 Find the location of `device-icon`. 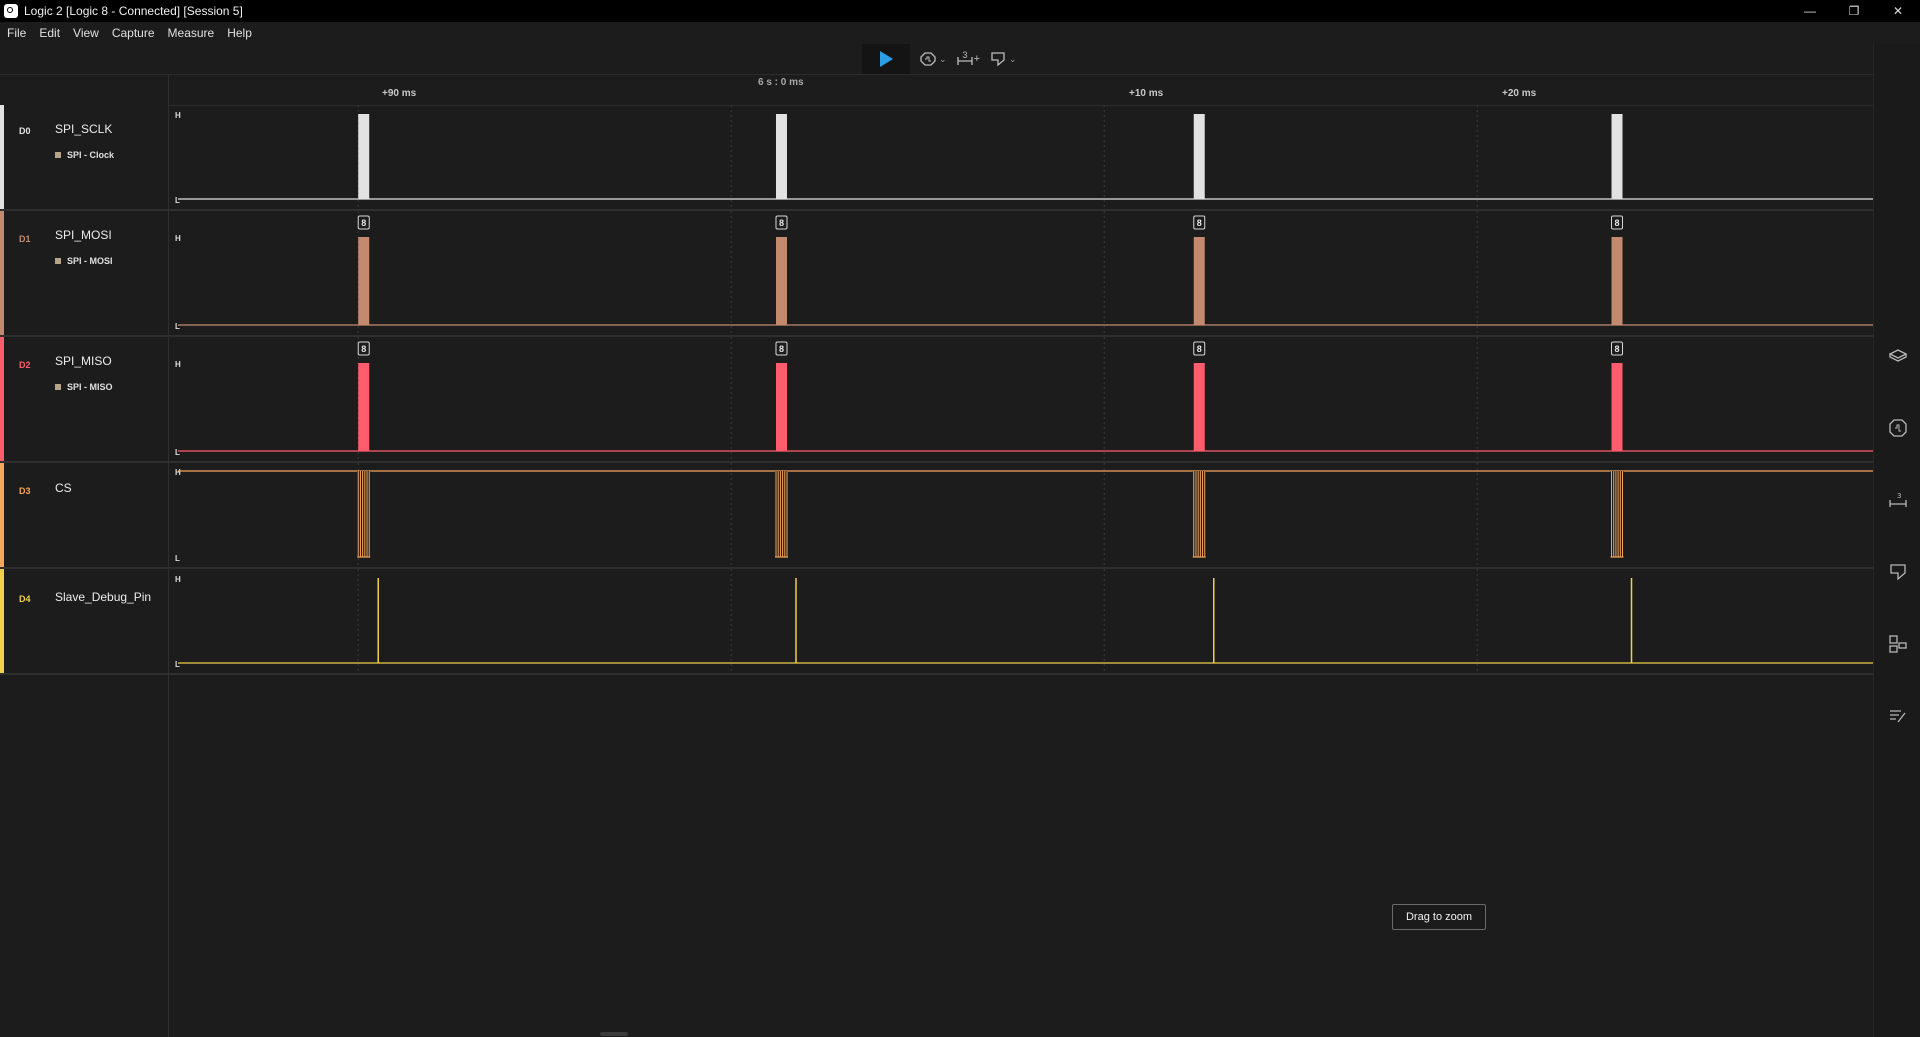

device-icon is located at coordinates (1898, 644).